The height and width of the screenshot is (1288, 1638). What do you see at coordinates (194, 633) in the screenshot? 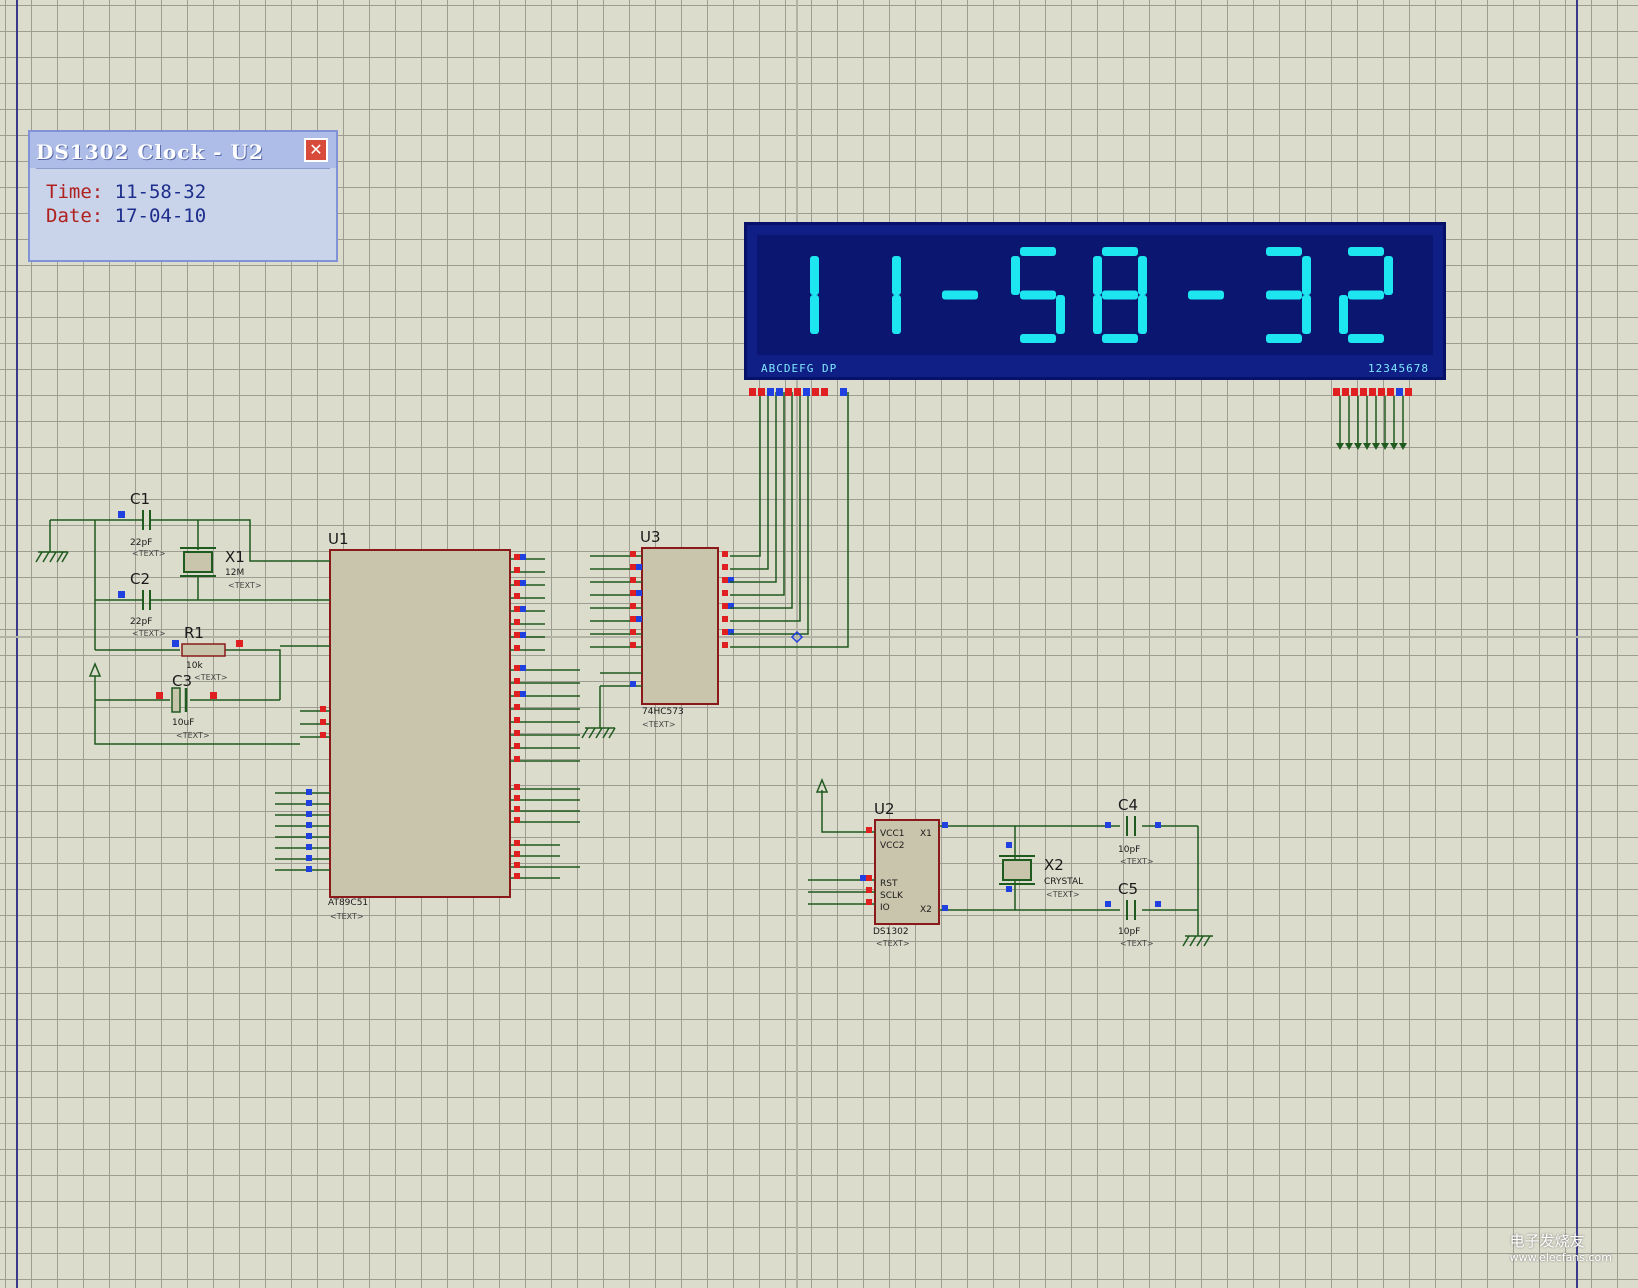
I see `r1-ref-label: R1` at bounding box center [194, 633].